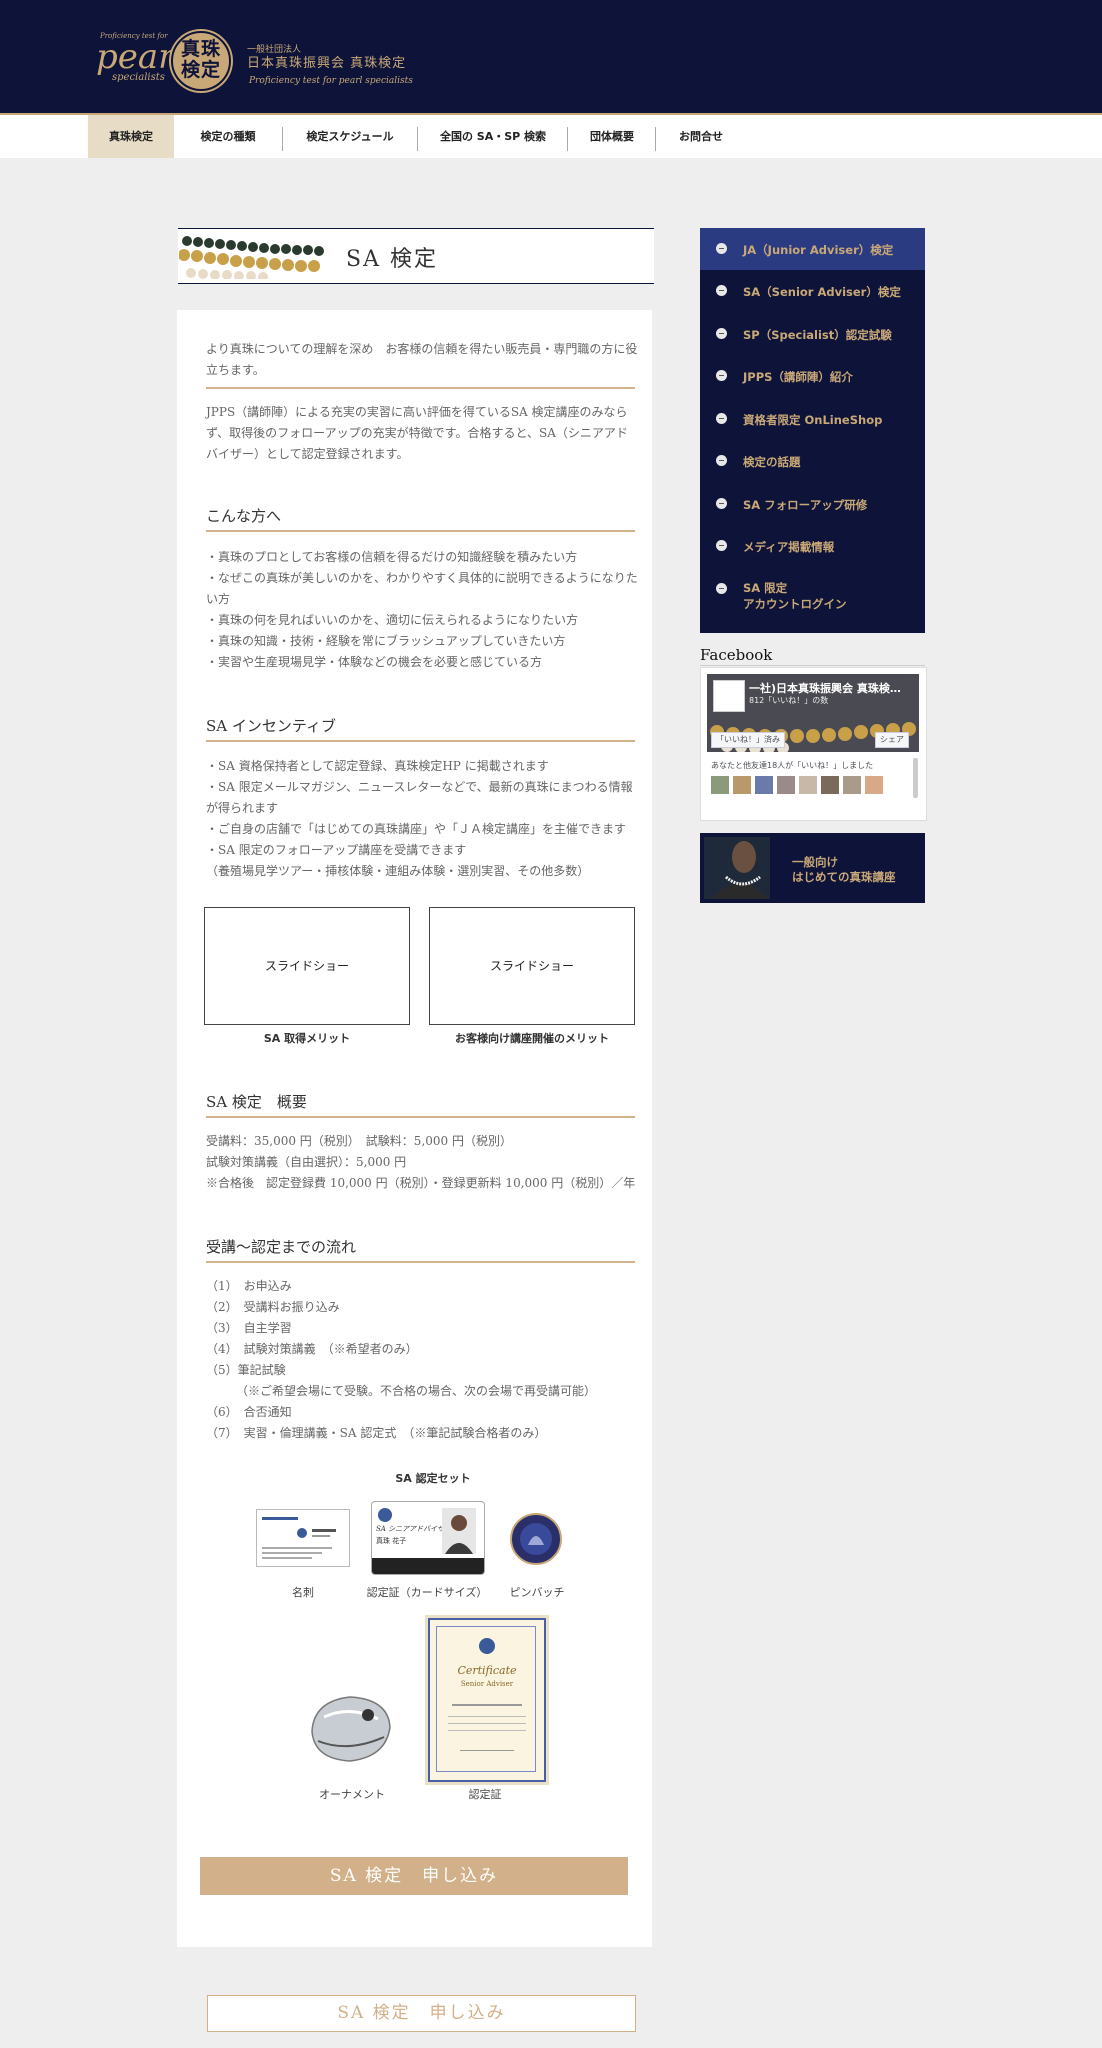  Describe the element at coordinates (459, 1531) in the screenshot. I see `cert-card-photo` at that location.